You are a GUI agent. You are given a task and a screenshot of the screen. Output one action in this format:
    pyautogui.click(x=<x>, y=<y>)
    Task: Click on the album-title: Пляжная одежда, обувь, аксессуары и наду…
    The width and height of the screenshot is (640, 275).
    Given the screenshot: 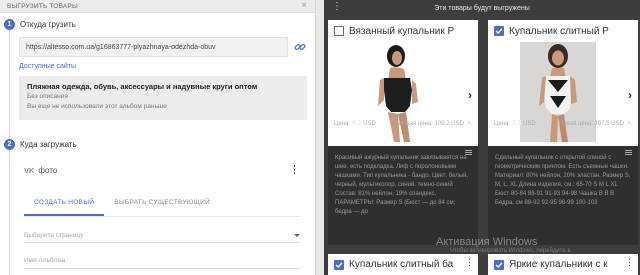 What is the action you would take?
    pyautogui.click(x=142, y=86)
    